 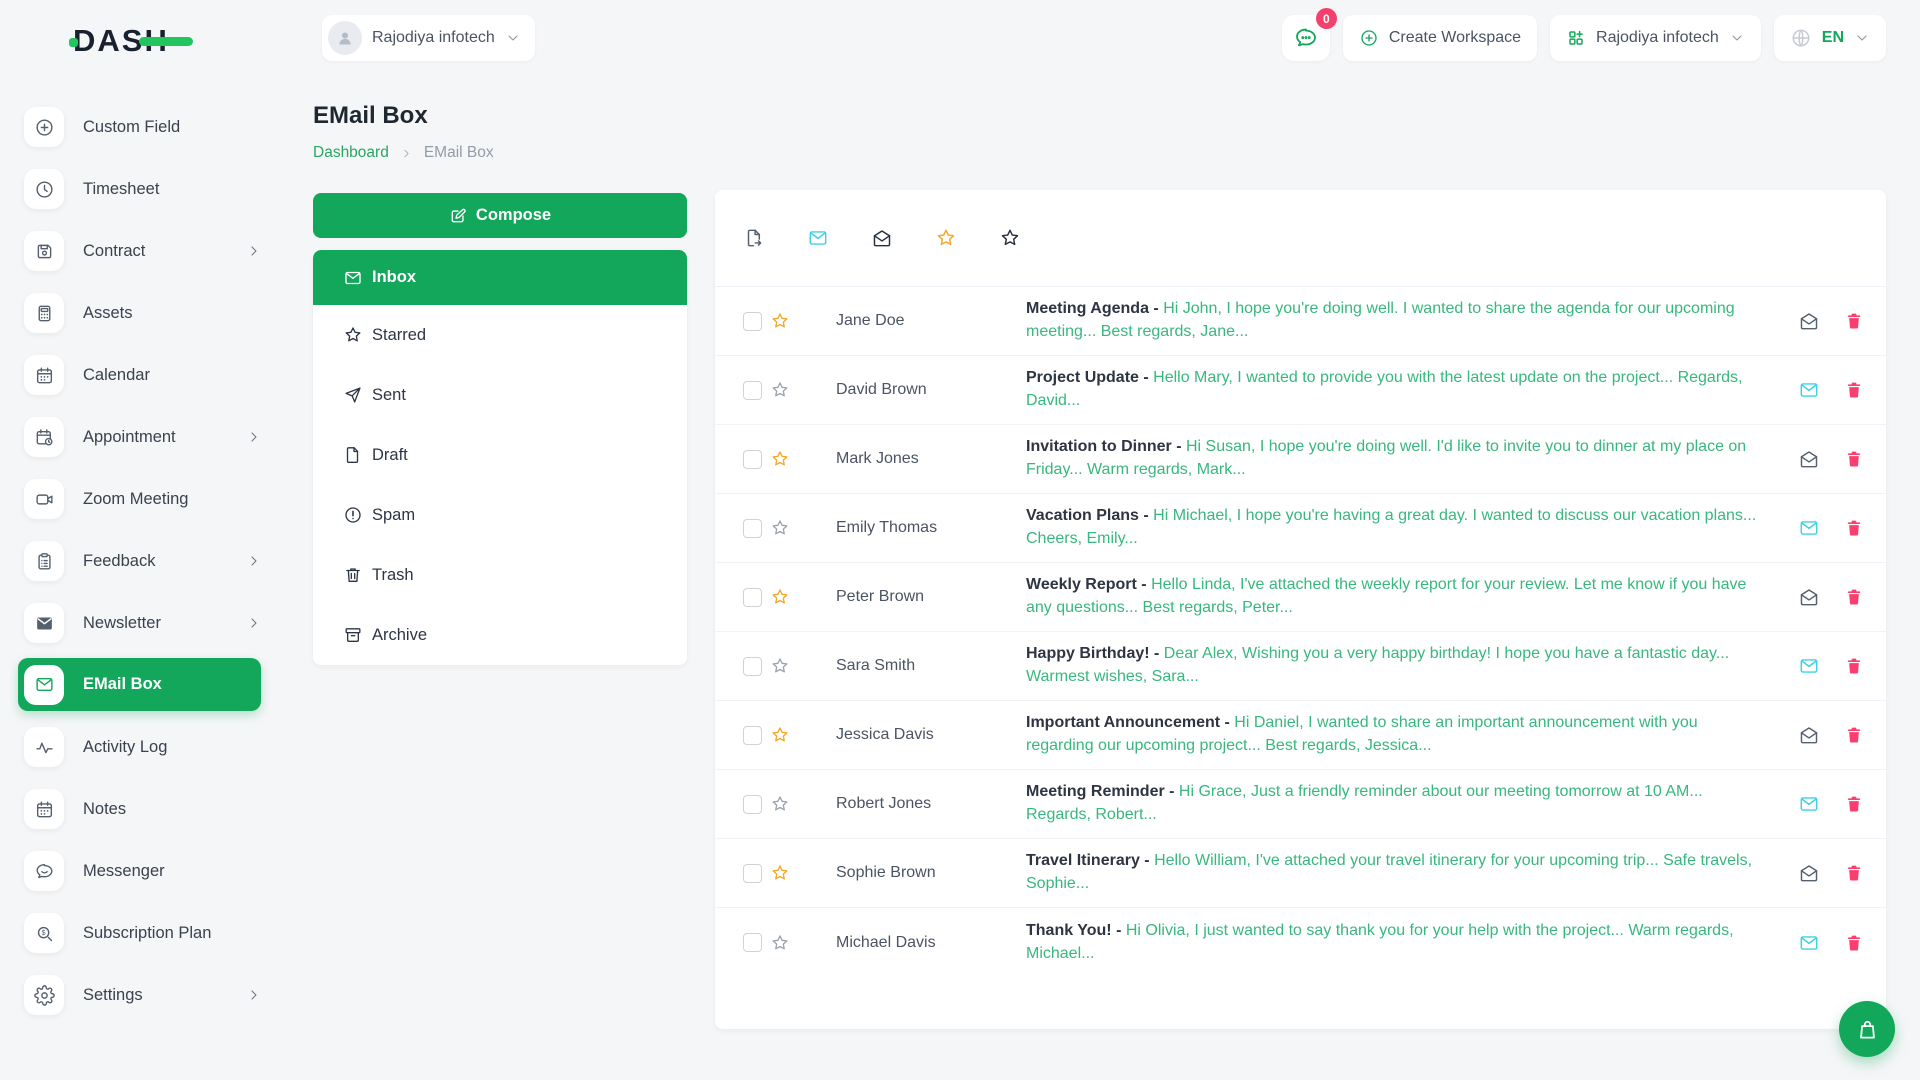 What do you see at coordinates (145, 995) in the screenshot?
I see `sidebar-item-settings: Settings` at bounding box center [145, 995].